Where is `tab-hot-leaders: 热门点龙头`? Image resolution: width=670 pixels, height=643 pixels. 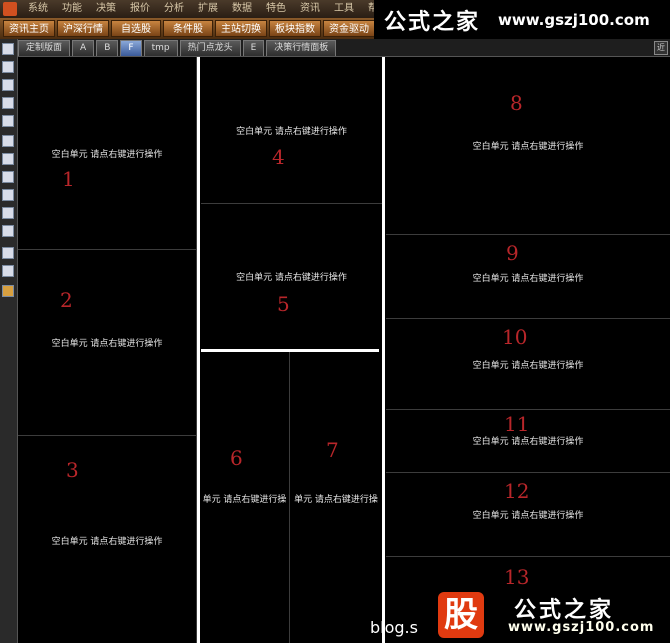 tab-hot-leaders: 热门点龙头 is located at coordinates (210, 48).